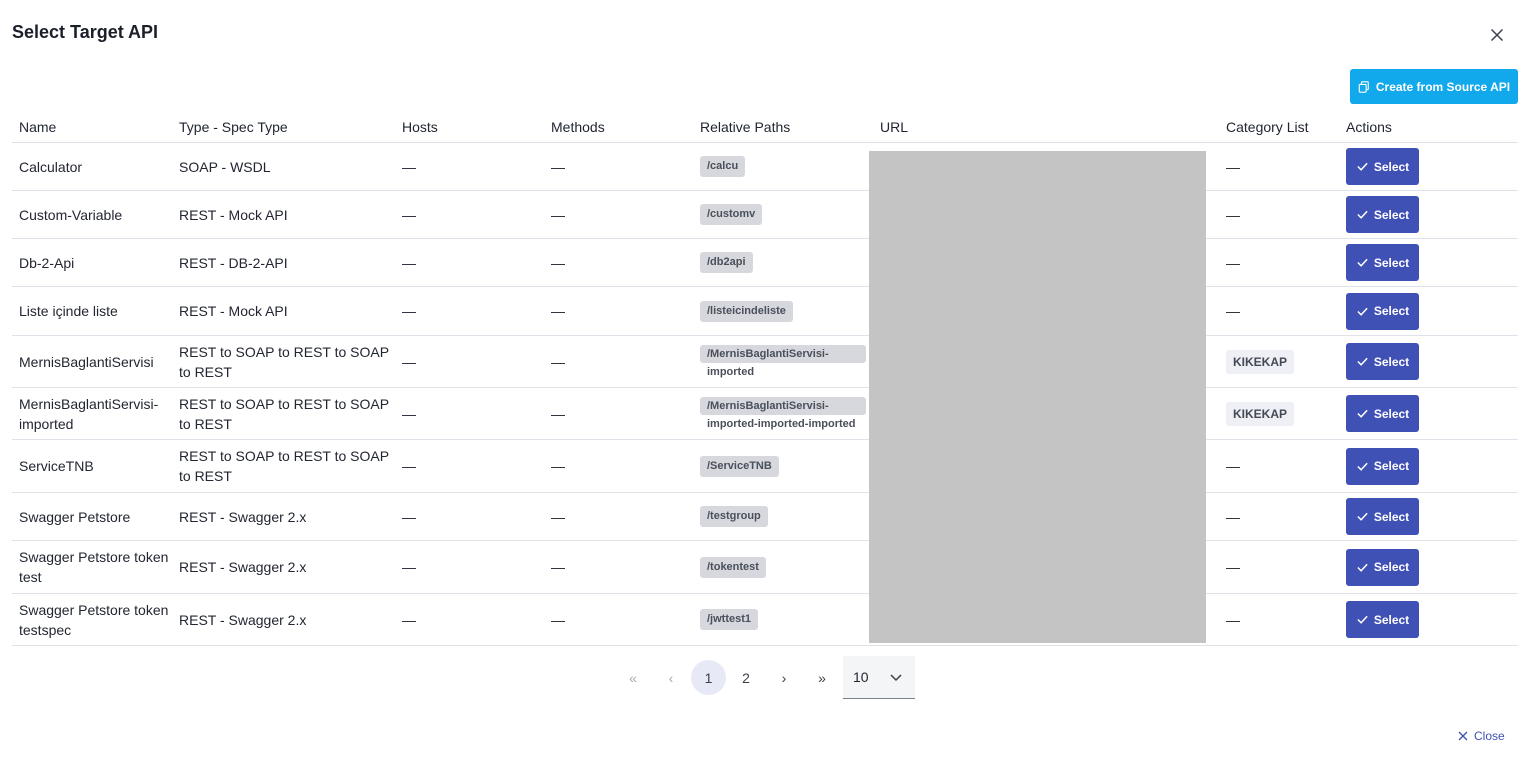 The image size is (1532, 769). I want to click on page-size-select: 10, so click(879, 677).